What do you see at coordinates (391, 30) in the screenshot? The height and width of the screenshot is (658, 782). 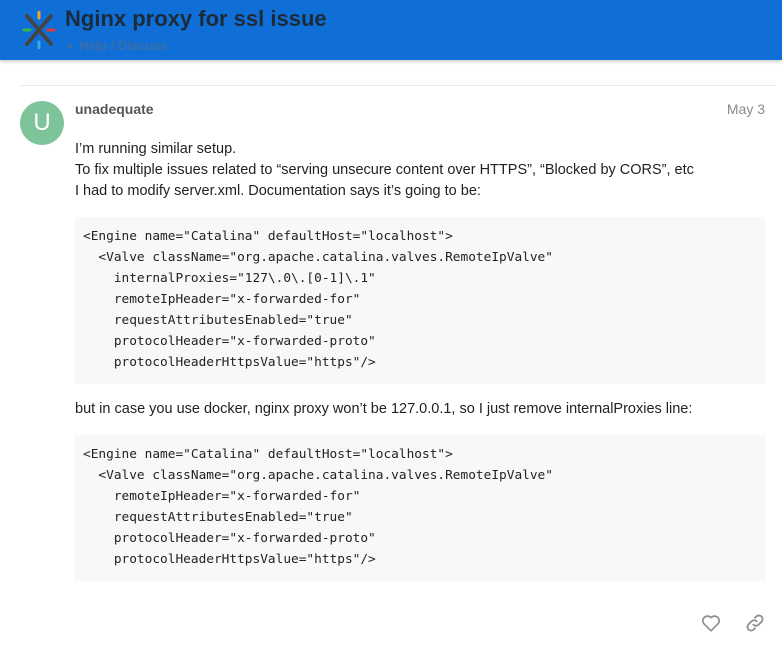 I see `site-header: Nginx proxy for ssl issue Help / Discuss` at bounding box center [391, 30].